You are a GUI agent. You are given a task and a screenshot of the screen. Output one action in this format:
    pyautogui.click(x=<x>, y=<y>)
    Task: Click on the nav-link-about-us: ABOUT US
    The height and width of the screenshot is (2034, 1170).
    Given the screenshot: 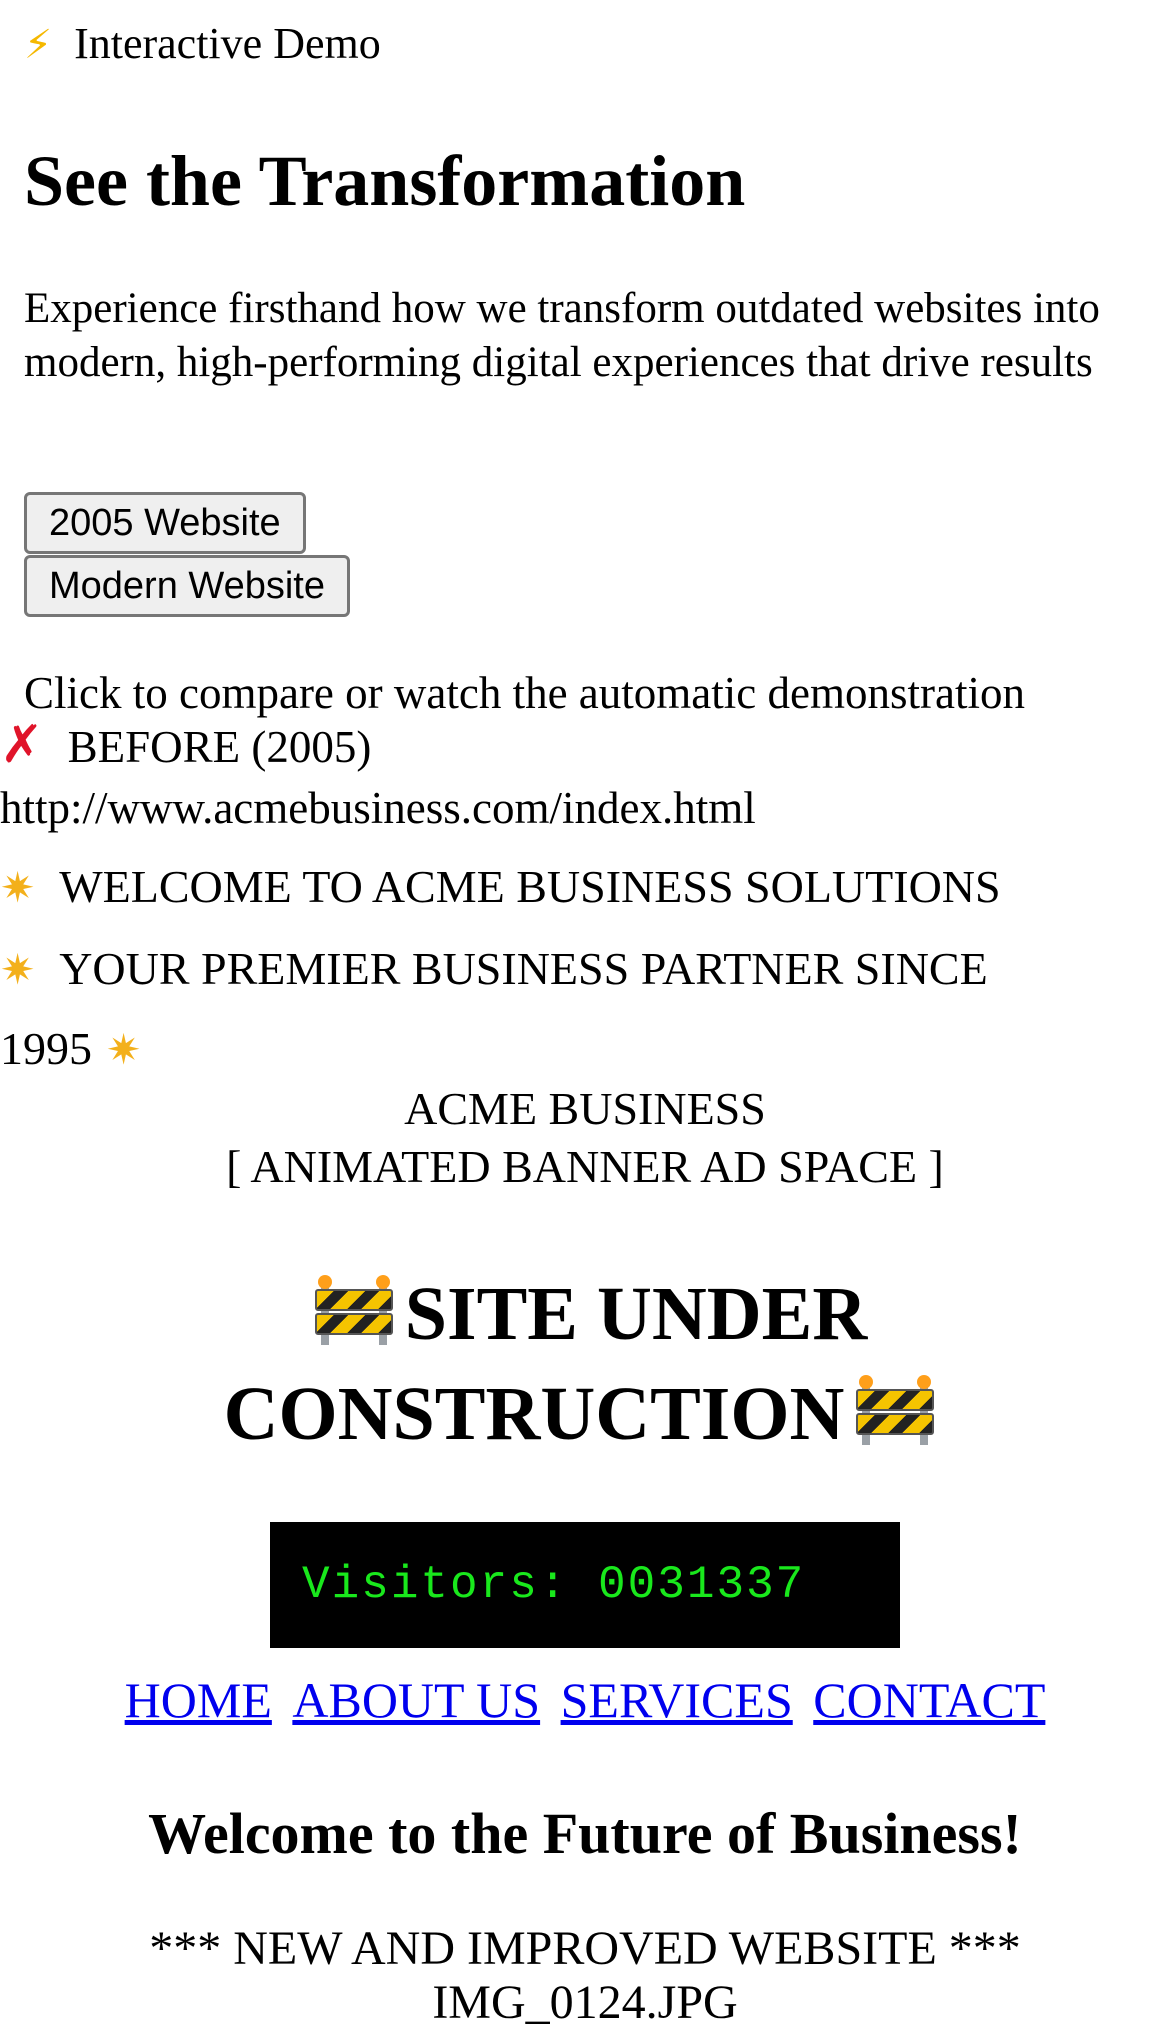 What is the action you would take?
    pyautogui.click(x=416, y=1700)
    